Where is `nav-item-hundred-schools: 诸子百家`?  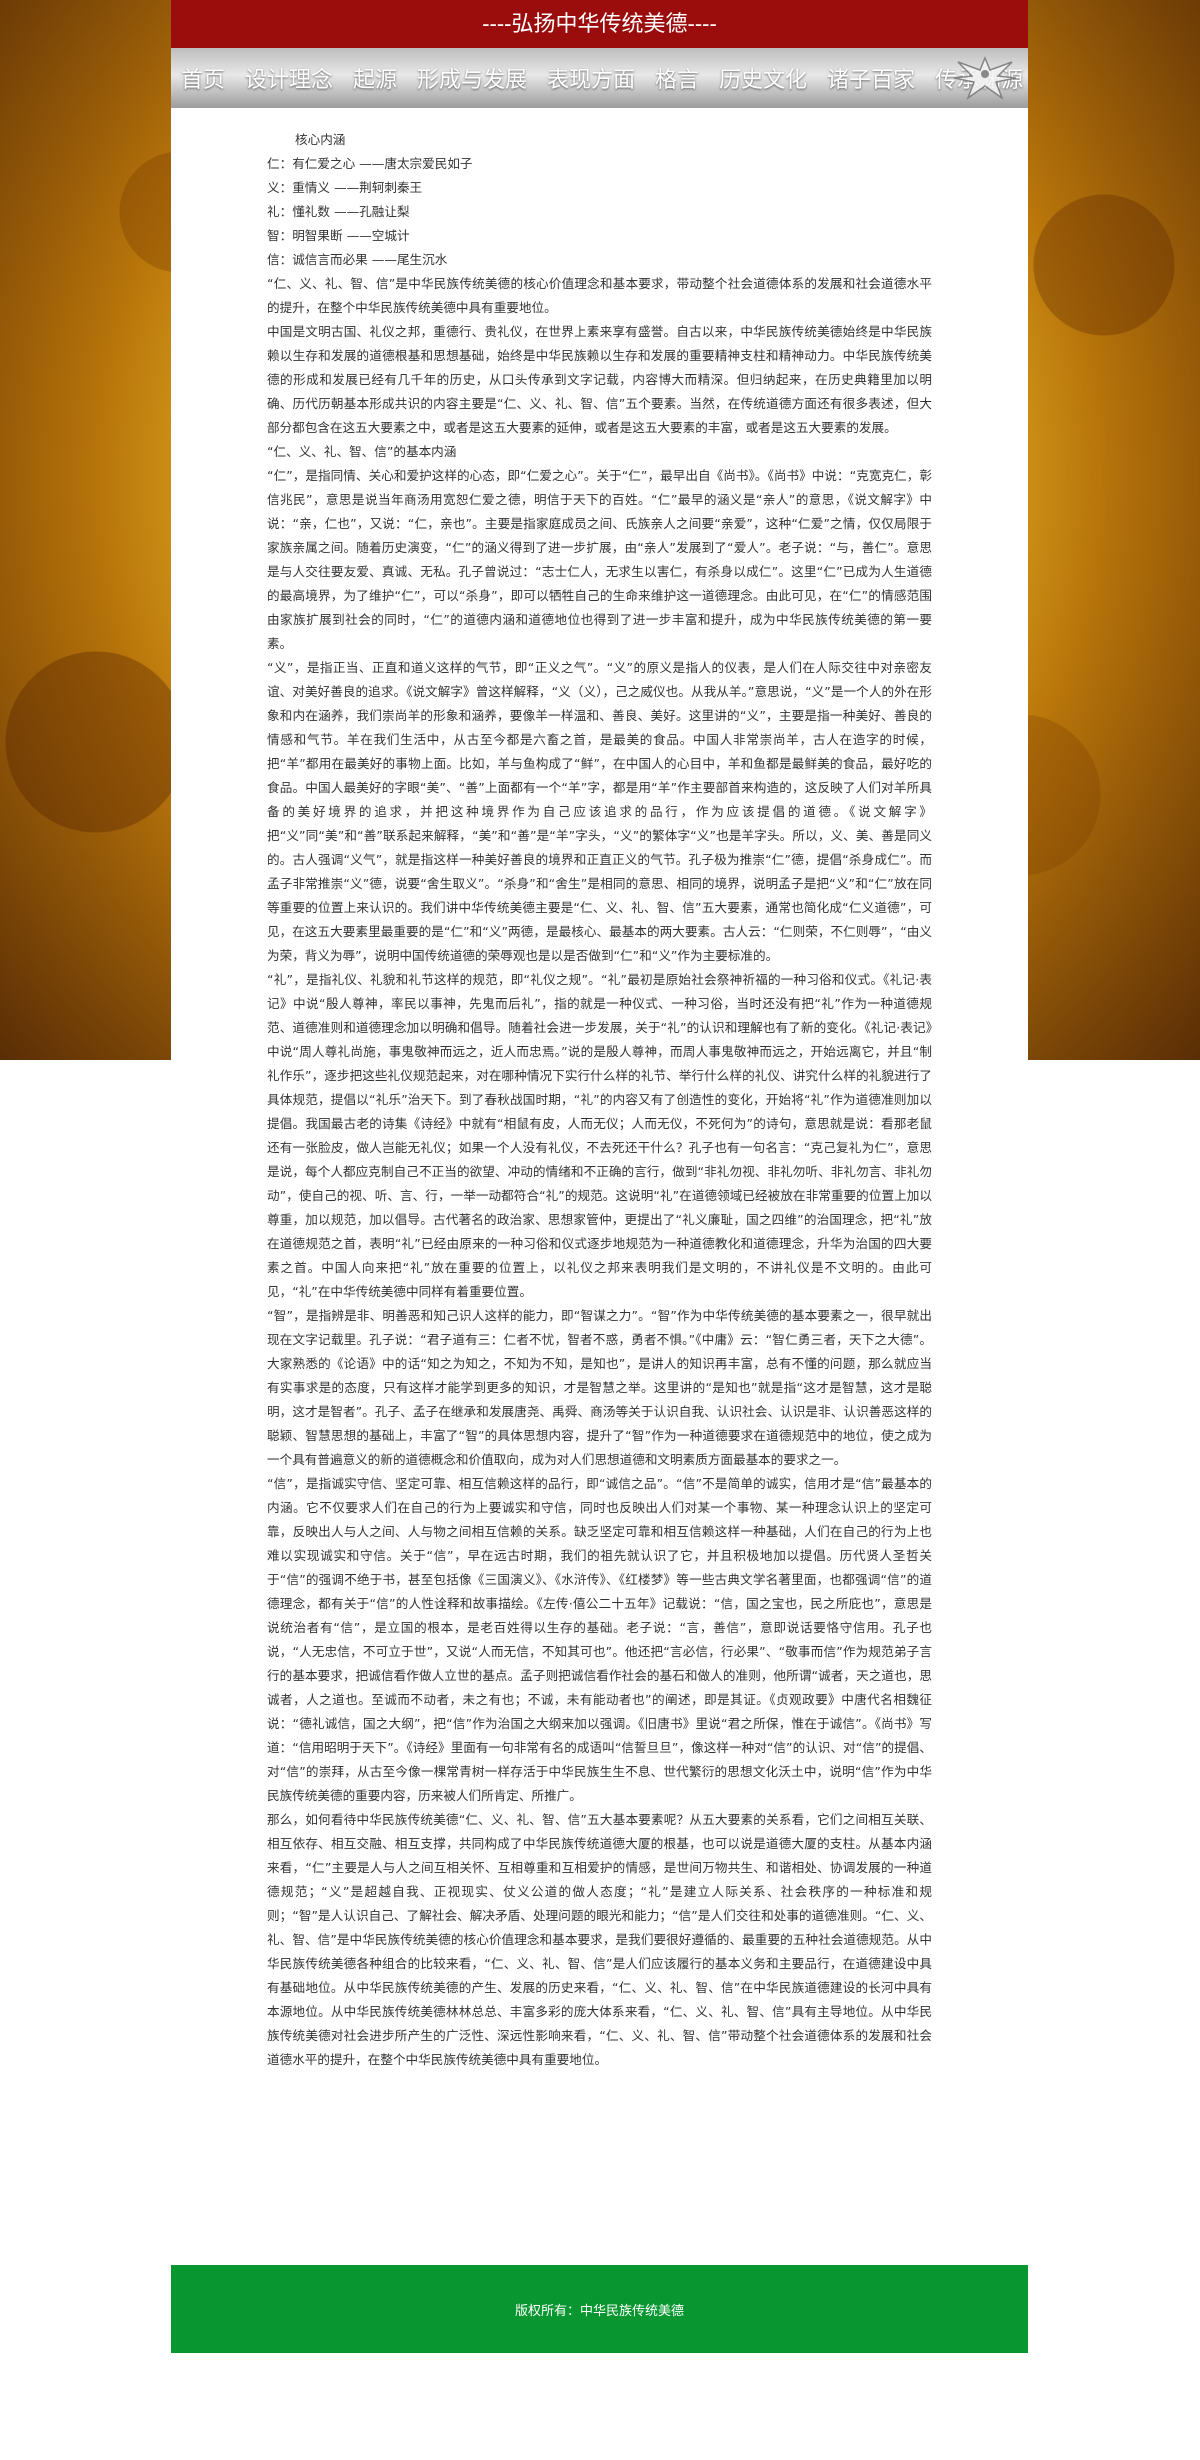
nav-item-hundred-schools: 诸子百家 is located at coordinates (871, 78).